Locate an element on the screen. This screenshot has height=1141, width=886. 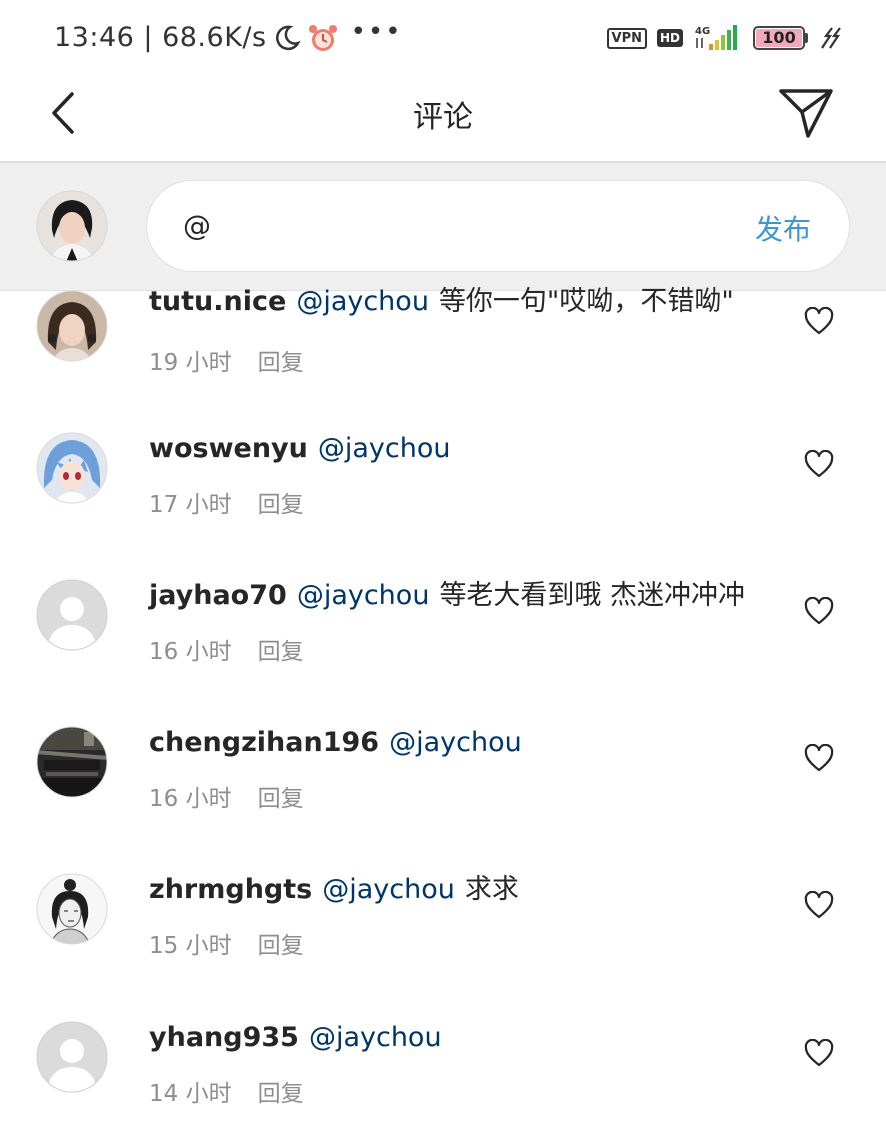
status-bar-right: VPN HD 4G 100 is located at coordinates (725, 38).